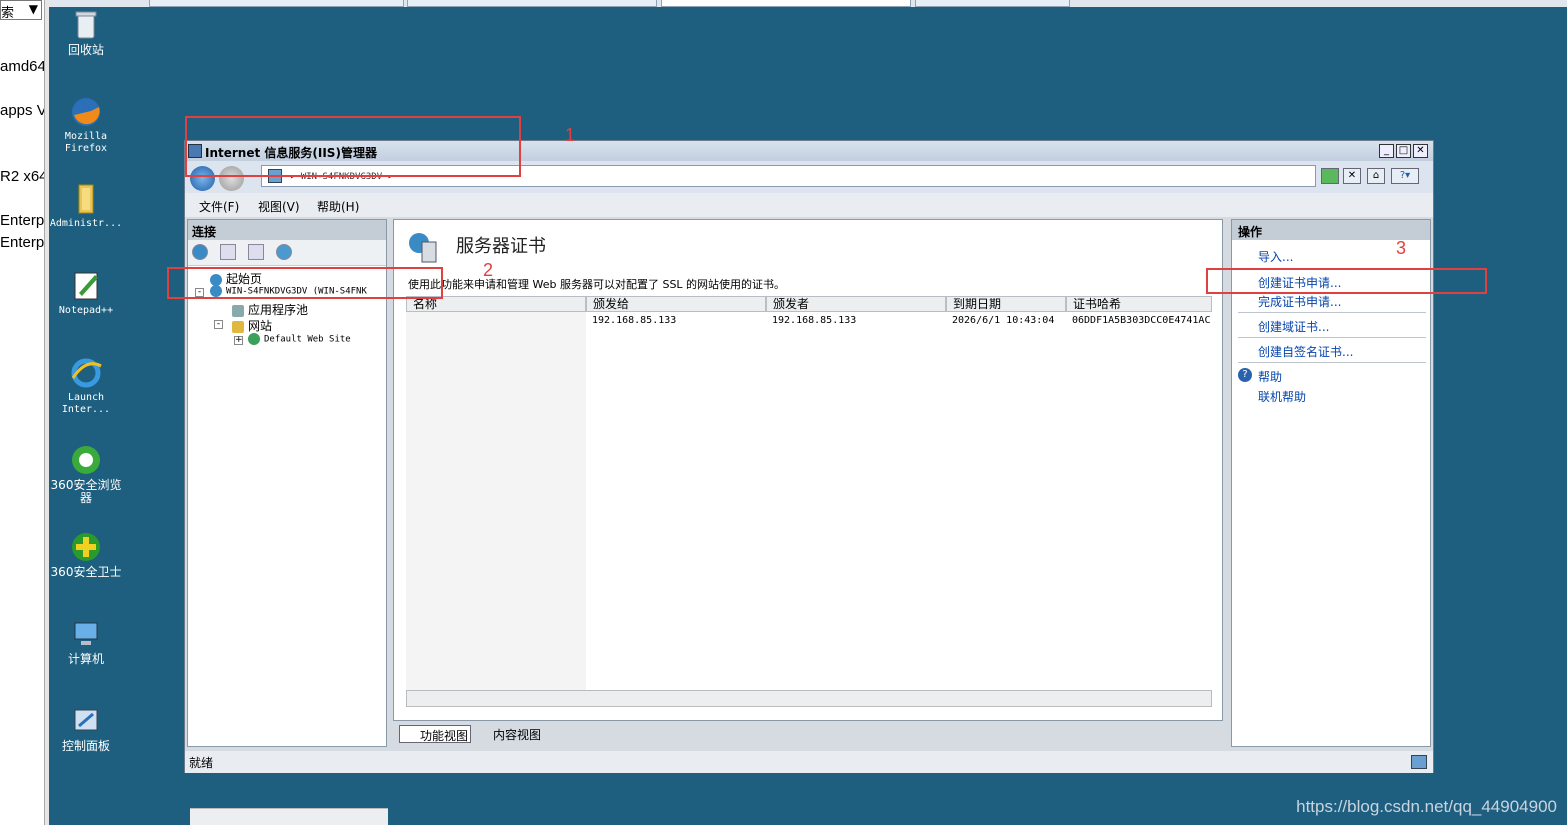 This screenshot has height=825, width=1567. What do you see at coordinates (1419, 762) in the screenshot?
I see `network-icon` at bounding box center [1419, 762].